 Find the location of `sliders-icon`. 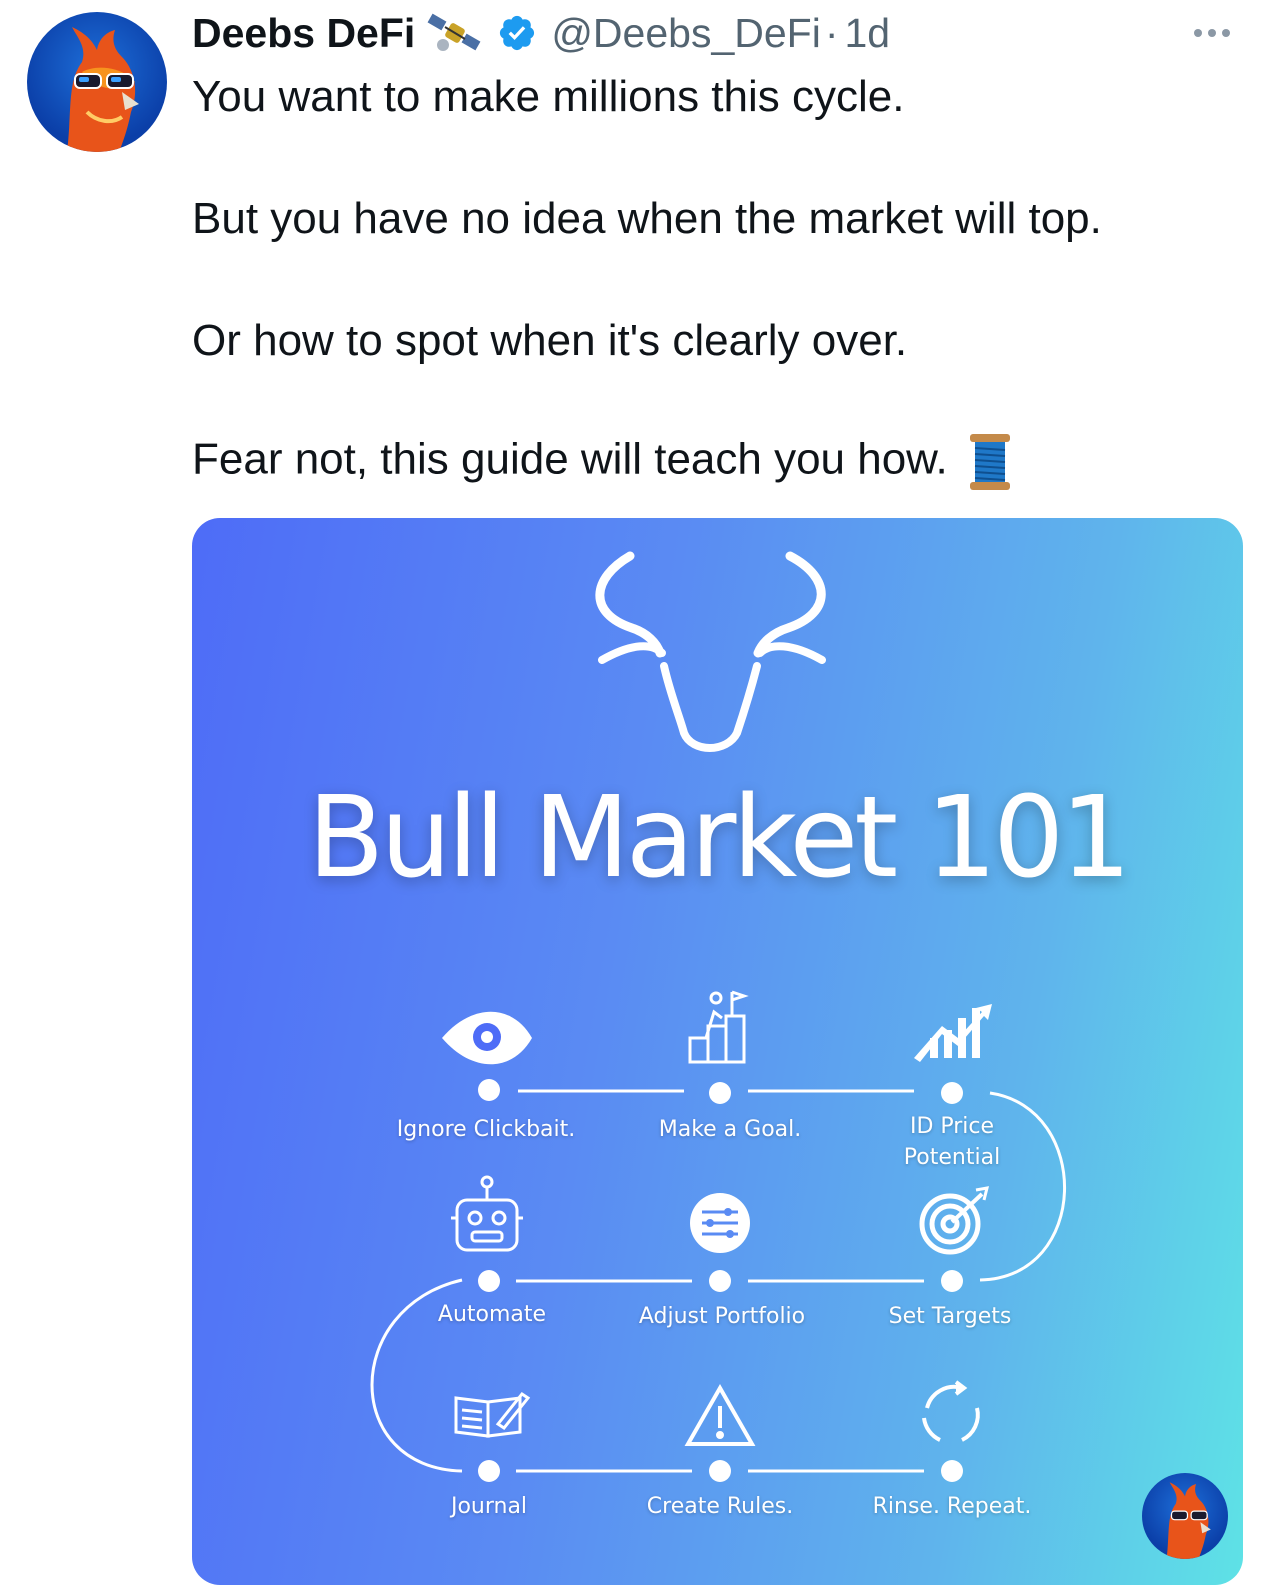

sliders-icon is located at coordinates (720, 1223).